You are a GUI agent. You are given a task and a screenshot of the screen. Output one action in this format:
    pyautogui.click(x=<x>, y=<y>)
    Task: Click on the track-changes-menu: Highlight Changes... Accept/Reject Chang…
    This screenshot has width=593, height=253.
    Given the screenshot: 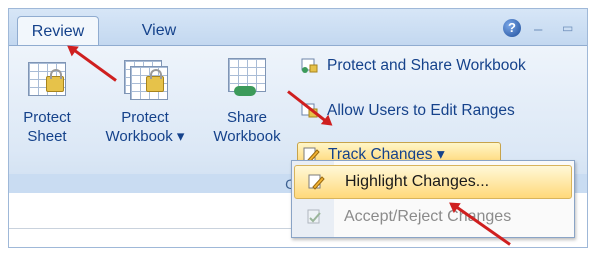 What is the action you would take?
    pyautogui.click(x=433, y=199)
    